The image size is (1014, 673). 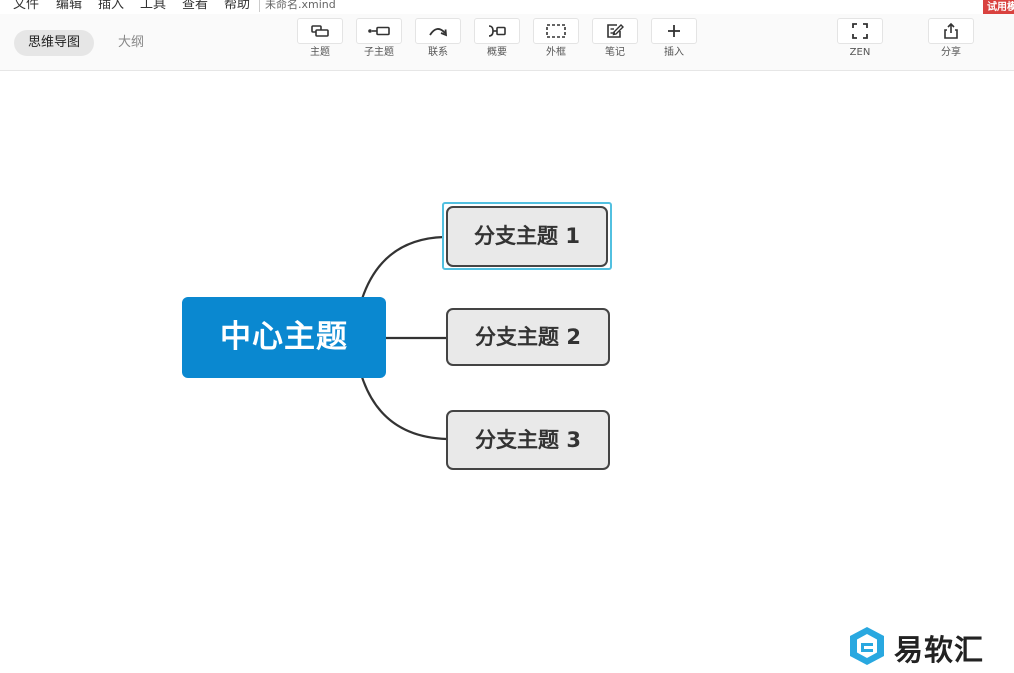 I want to click on boundary-icon, so click(x=556, y=31).